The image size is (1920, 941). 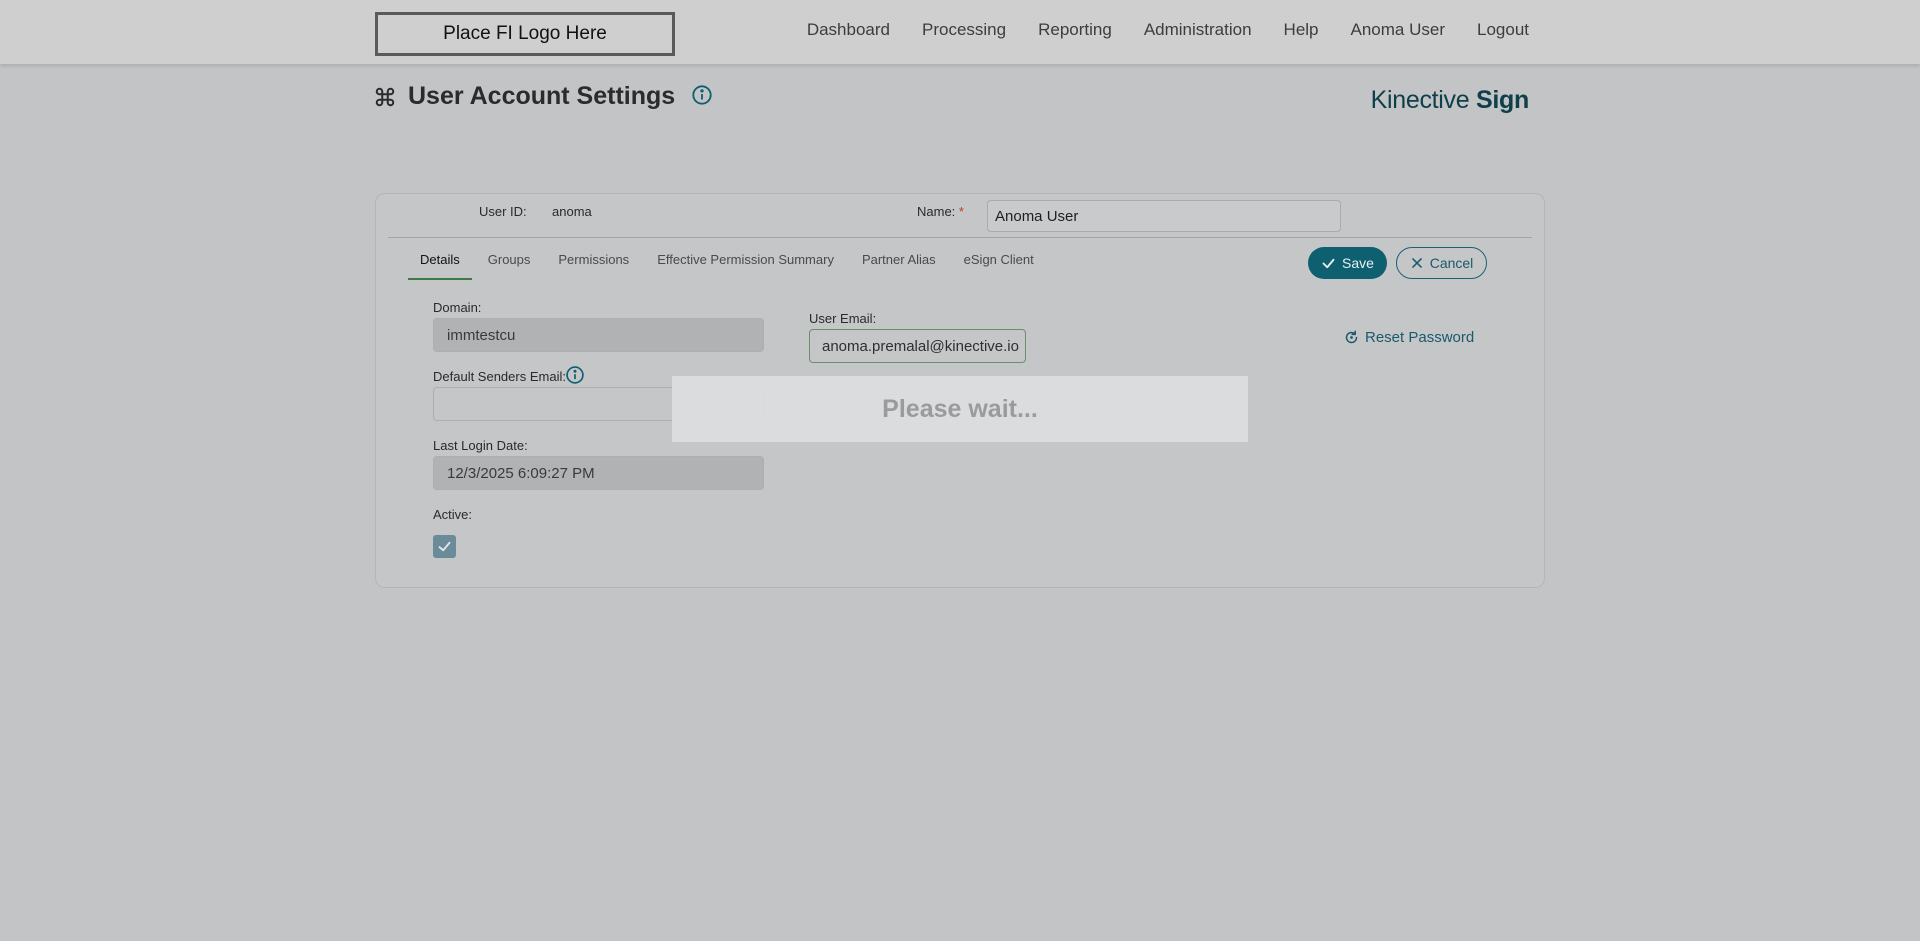 What do you see at coordinates (964, 30) in the screenshot?
I see `nav-processing: Processing` at bounding box center [964, 30].